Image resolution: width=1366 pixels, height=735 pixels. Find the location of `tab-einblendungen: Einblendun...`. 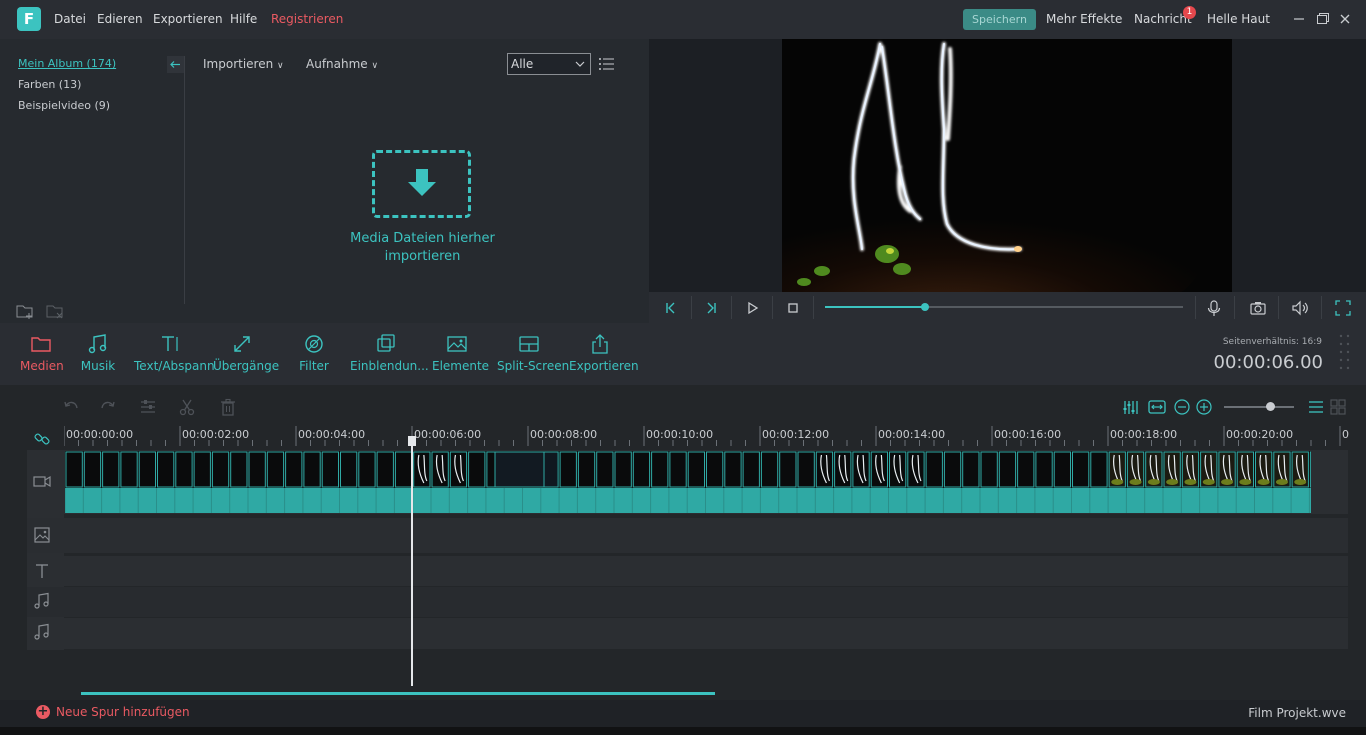

tab-einblendungen: Einblendun... is located at coordinates (389, 353).